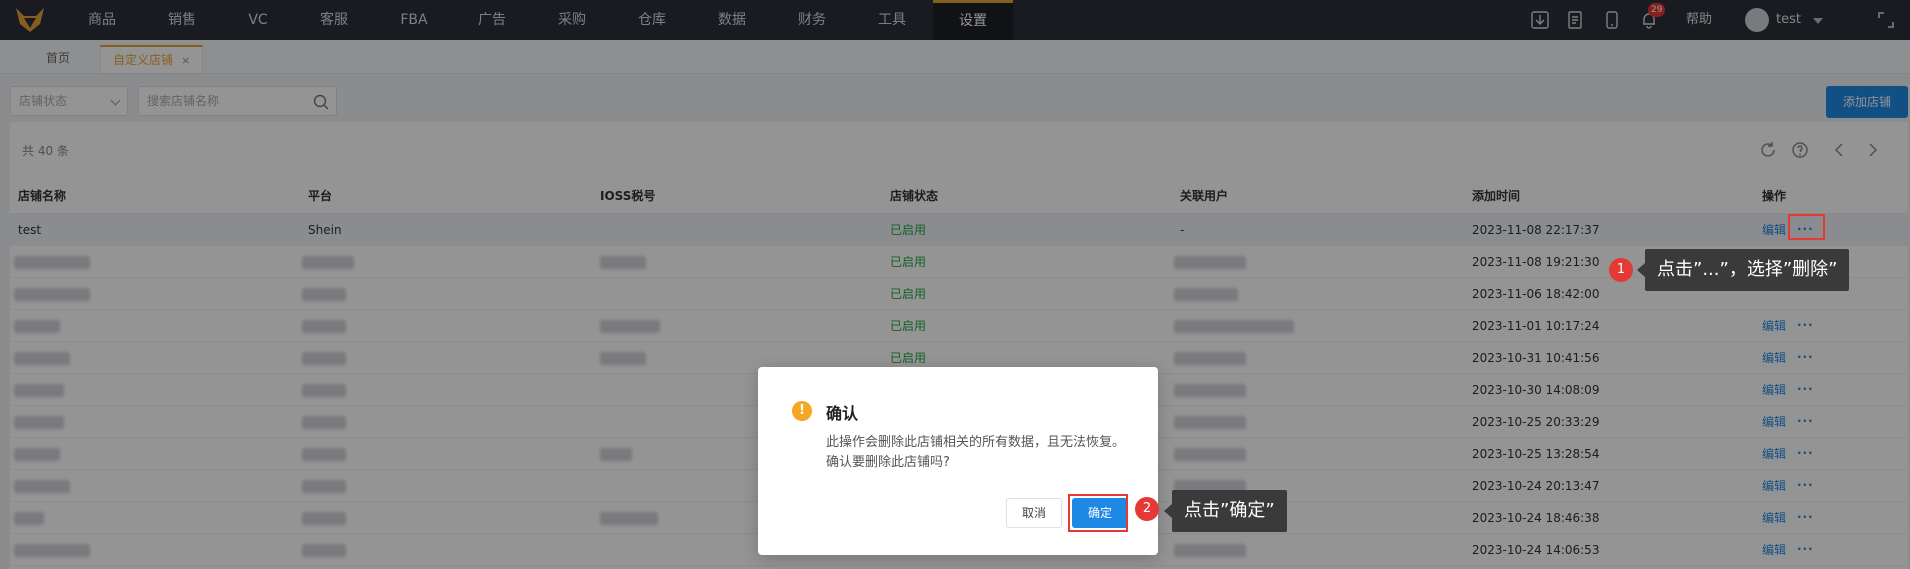 This screenshot has height=569, width=1910. What do you see at coordinates (842, 413) in the screenshot?
I see `dialog-title: 确认` at bounding box center [842, 413].